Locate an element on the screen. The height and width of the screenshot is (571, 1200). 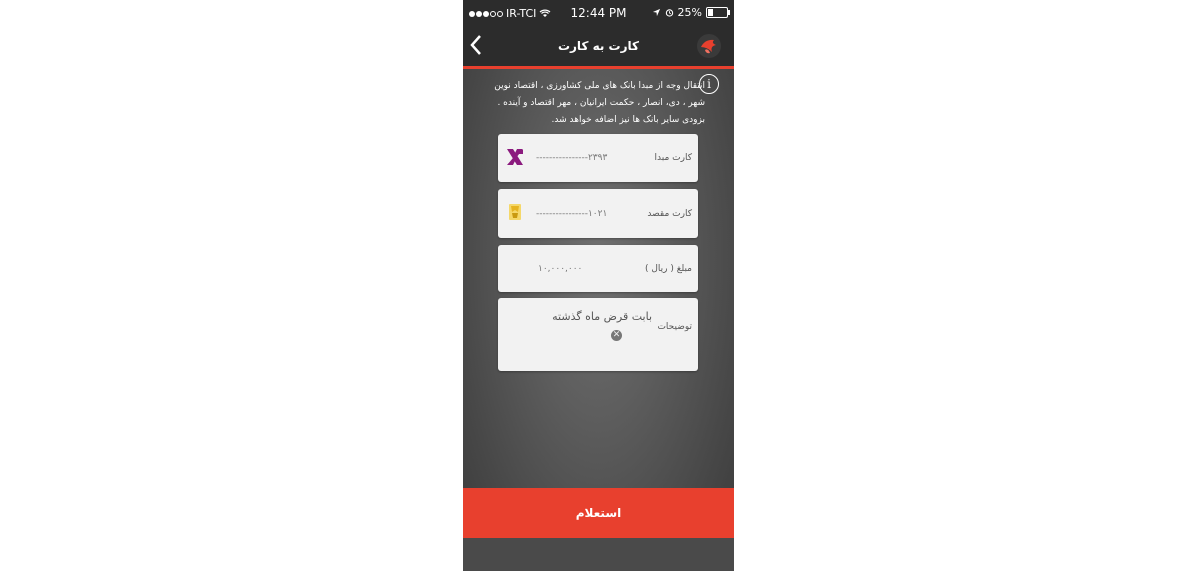
app-logo-icon is located at coordinates (709, 46).